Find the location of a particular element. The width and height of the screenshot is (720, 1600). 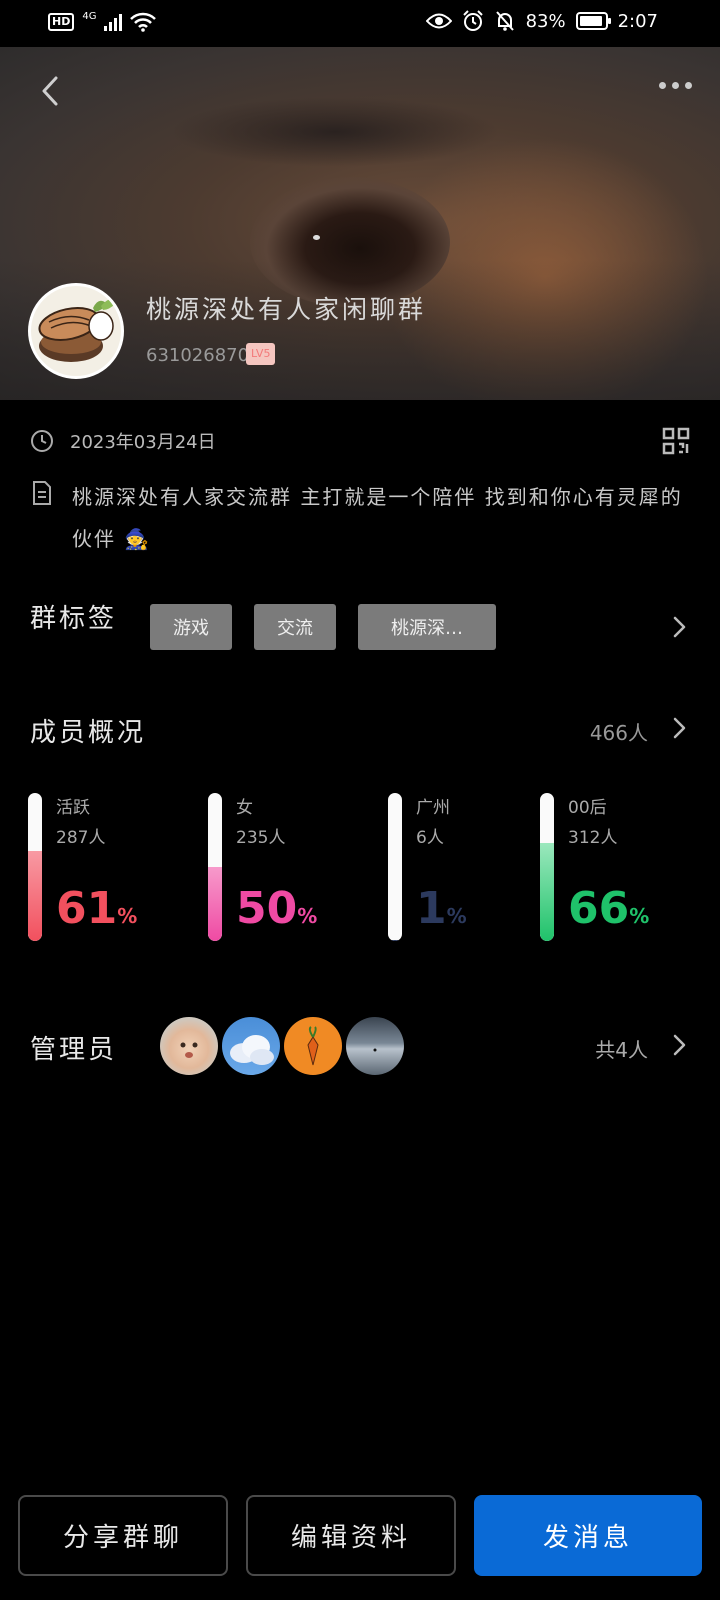

female-label: 女 is located at coordinates (244, 808).